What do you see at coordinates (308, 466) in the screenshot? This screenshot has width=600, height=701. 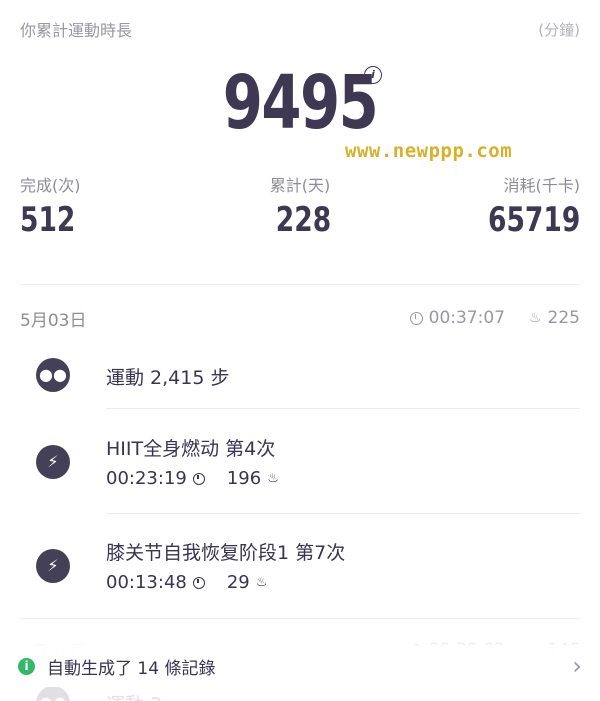 I see `list-item: ⚡ HIIT全身燃动 第4次 00:23:19 196 ♨` at bounding box center [308, 466].